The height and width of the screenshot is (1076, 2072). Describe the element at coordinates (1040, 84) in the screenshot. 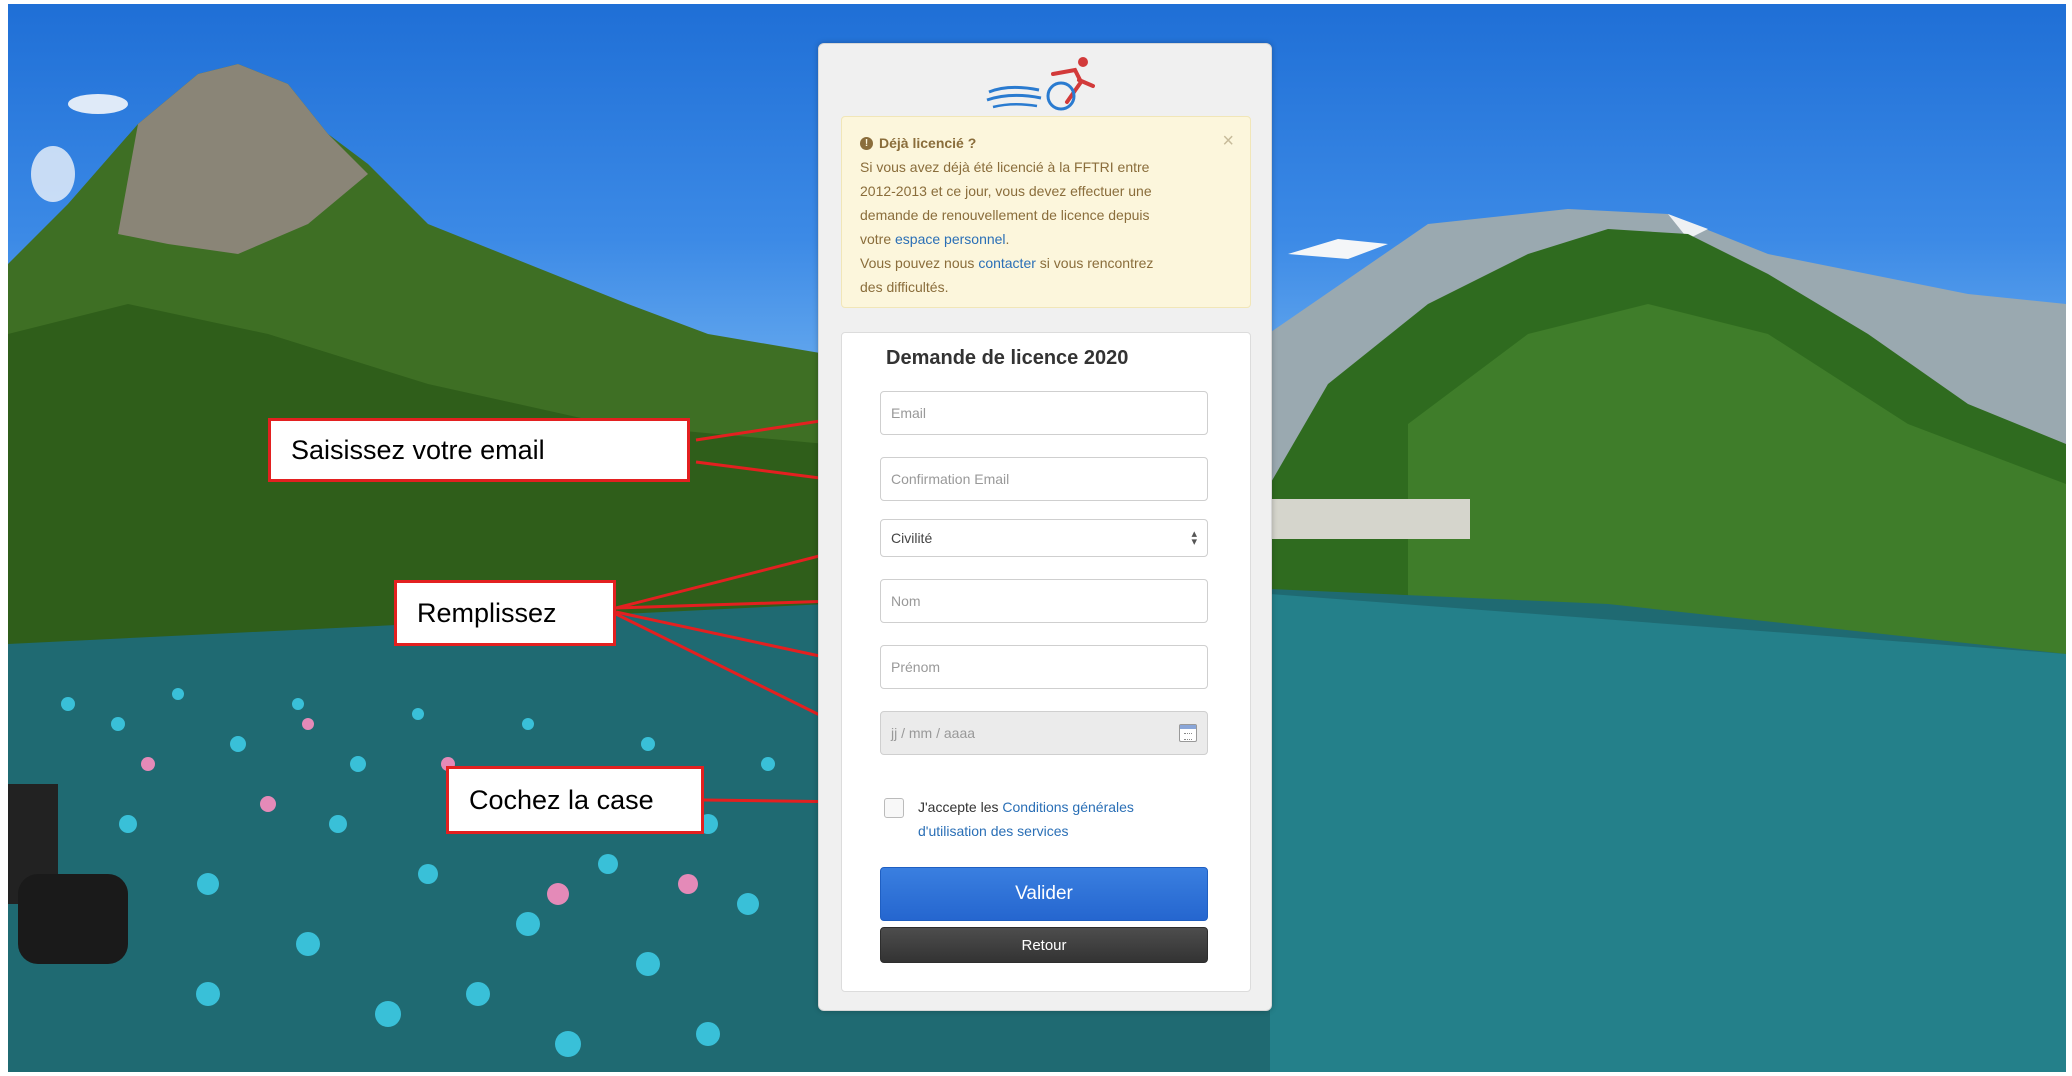

I see `fftri-logo` at that location.